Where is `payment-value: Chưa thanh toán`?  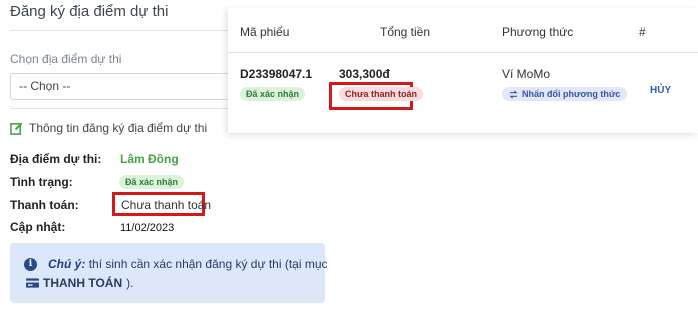 payment-value: Chưa thanh toán is located at coordinates (166, 205).